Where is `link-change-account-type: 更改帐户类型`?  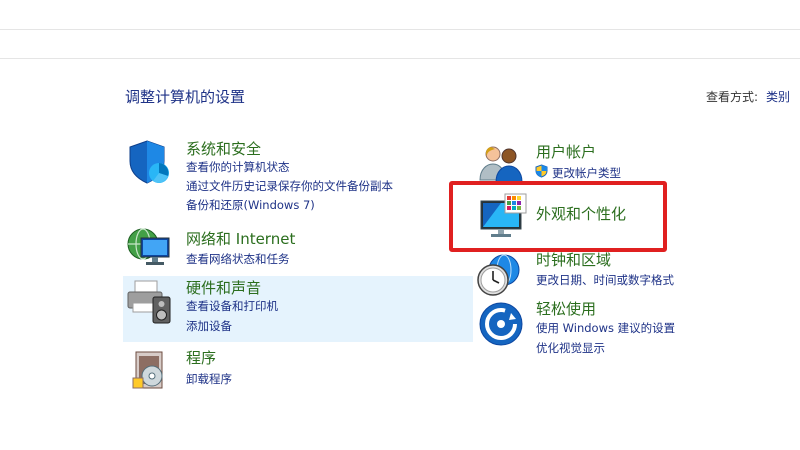 link-change-account-type: 更改帐户类型 is located at coordinates (586, 173).